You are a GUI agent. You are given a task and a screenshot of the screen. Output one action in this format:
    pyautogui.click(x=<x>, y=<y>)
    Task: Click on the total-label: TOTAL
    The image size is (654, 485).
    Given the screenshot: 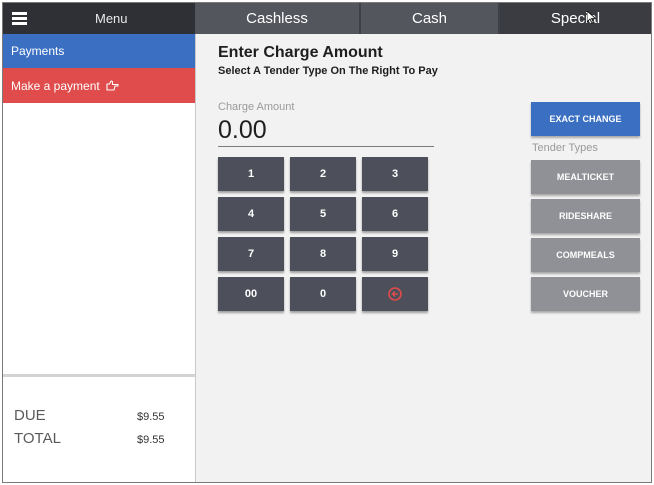 What is the action you would take?
    pyautogui.click(x=37, y=438)
    